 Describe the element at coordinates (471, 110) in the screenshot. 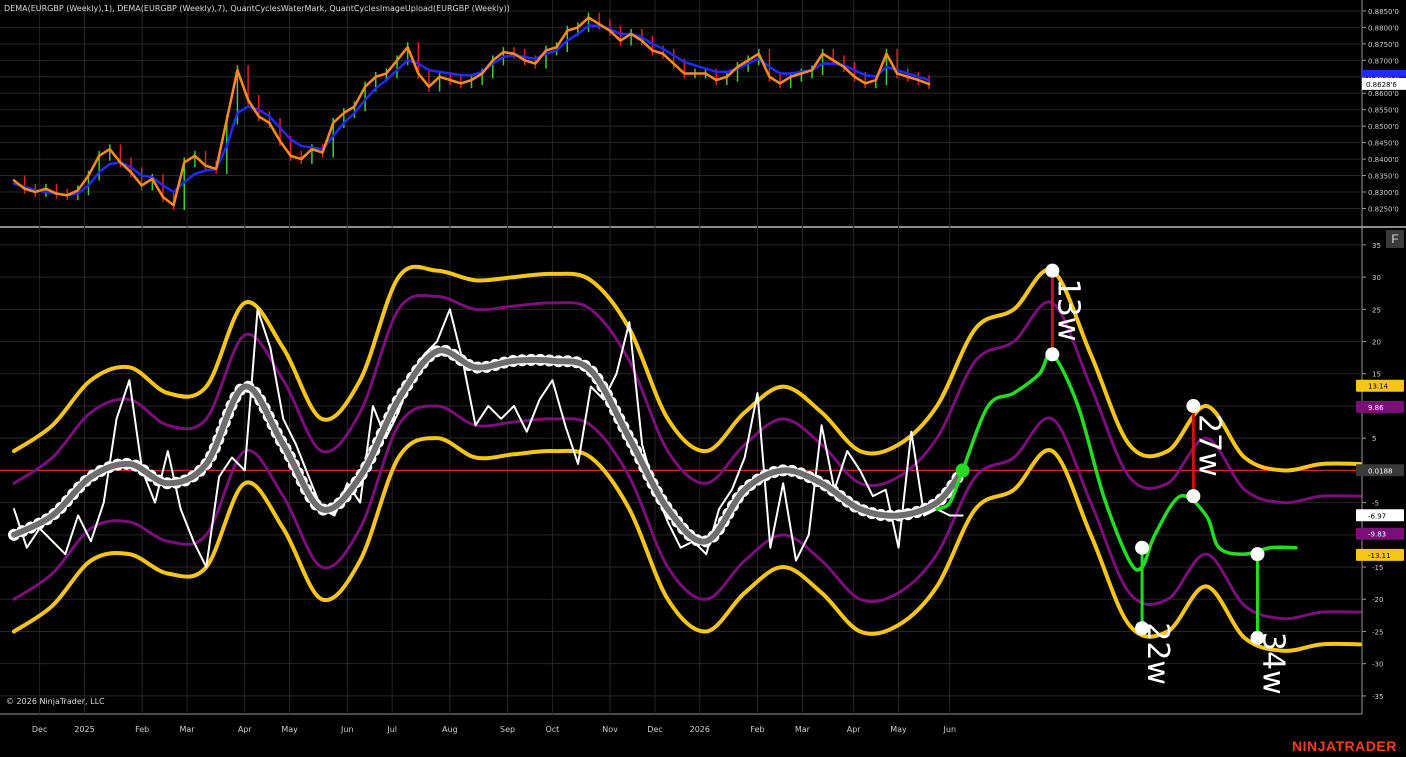

I see `dema7-line` at that location.